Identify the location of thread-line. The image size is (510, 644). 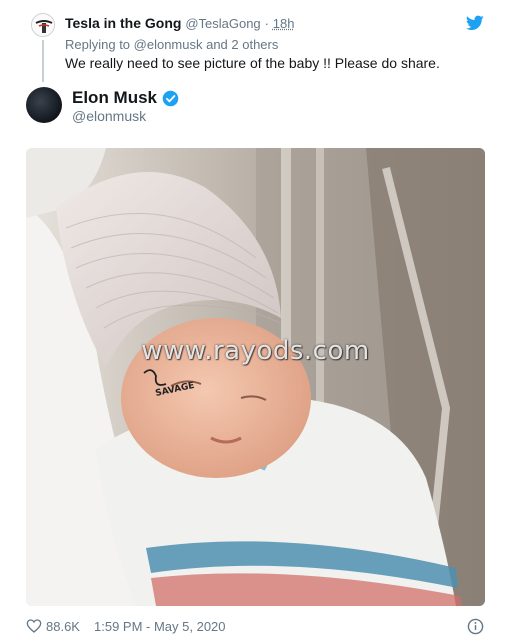
(43, 61).